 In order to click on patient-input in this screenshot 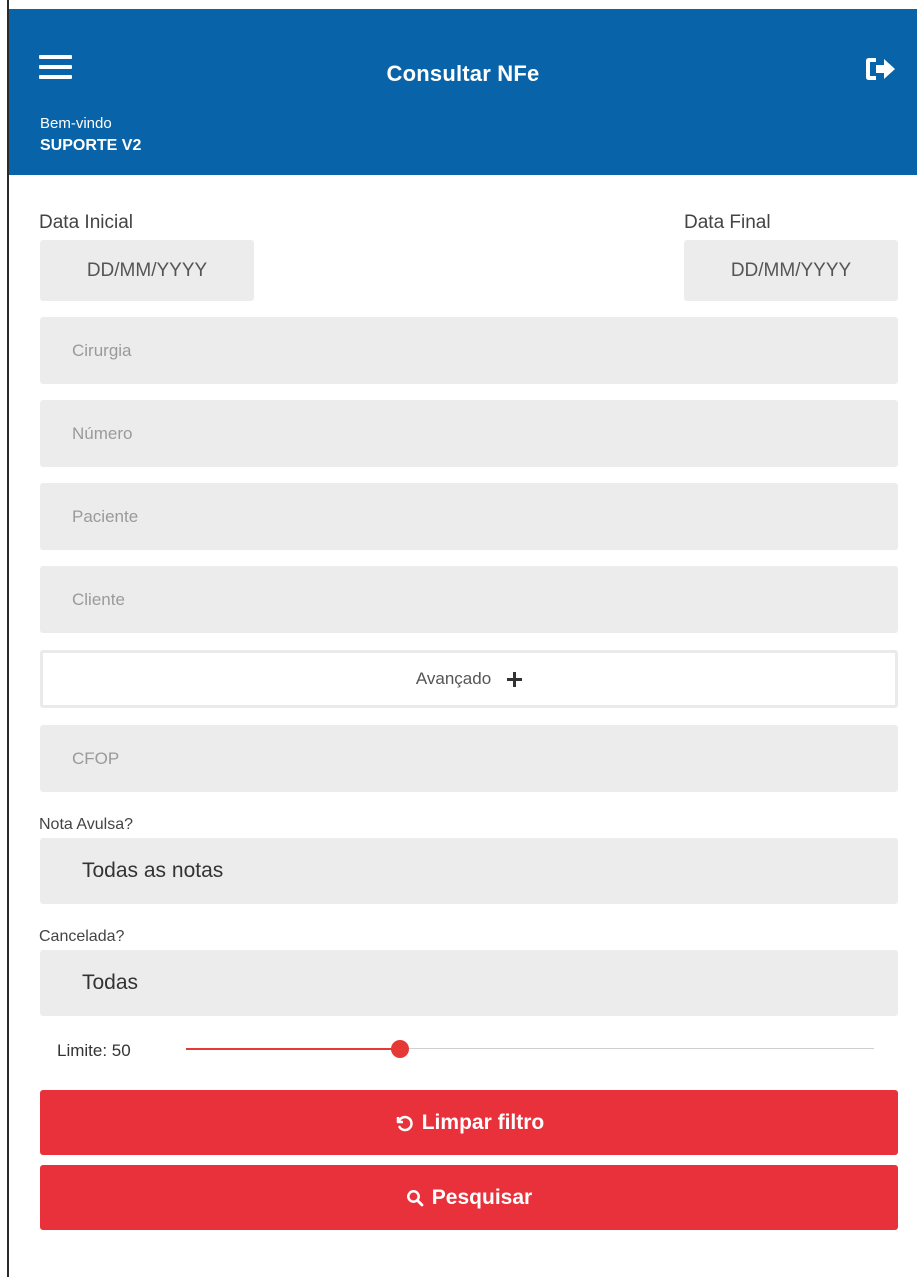, I will do `click(469, 516)`.